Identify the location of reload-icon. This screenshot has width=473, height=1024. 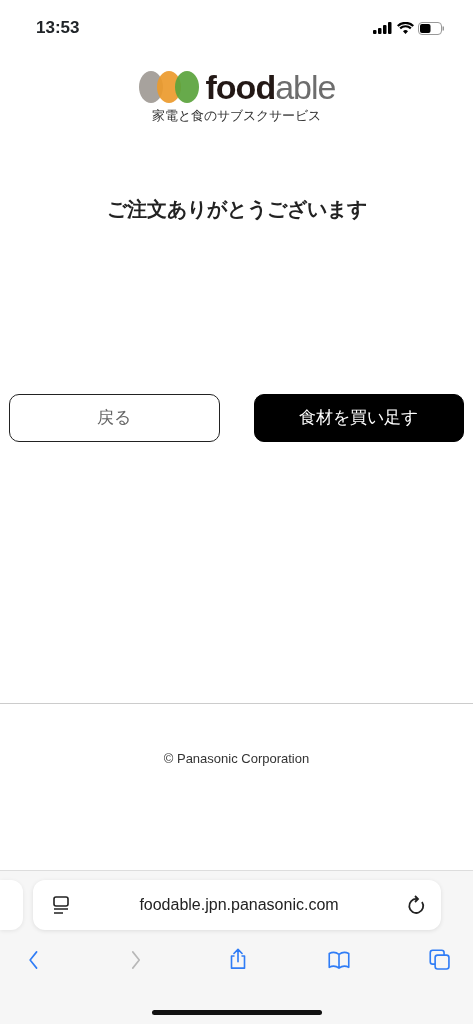
(417, 905).